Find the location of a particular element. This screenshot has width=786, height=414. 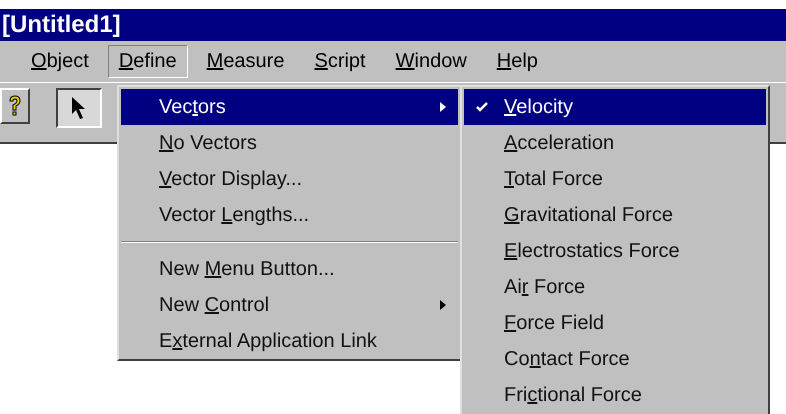

menu-item: New Control is located at coordinates (289, 305).